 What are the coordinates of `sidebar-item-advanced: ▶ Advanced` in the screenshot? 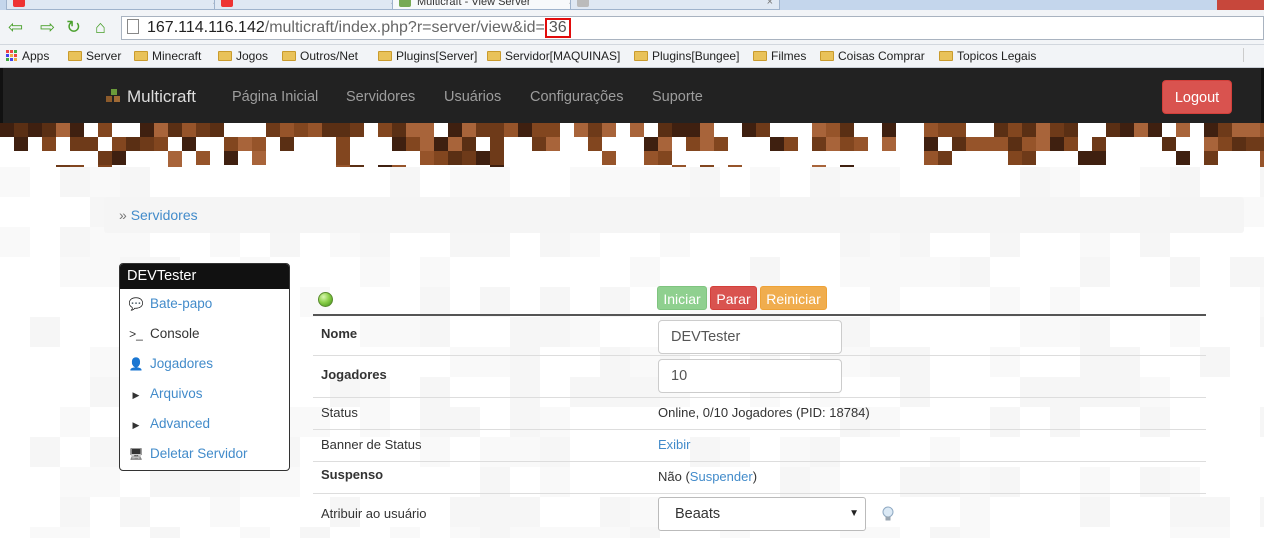 It's located at (169, 424).